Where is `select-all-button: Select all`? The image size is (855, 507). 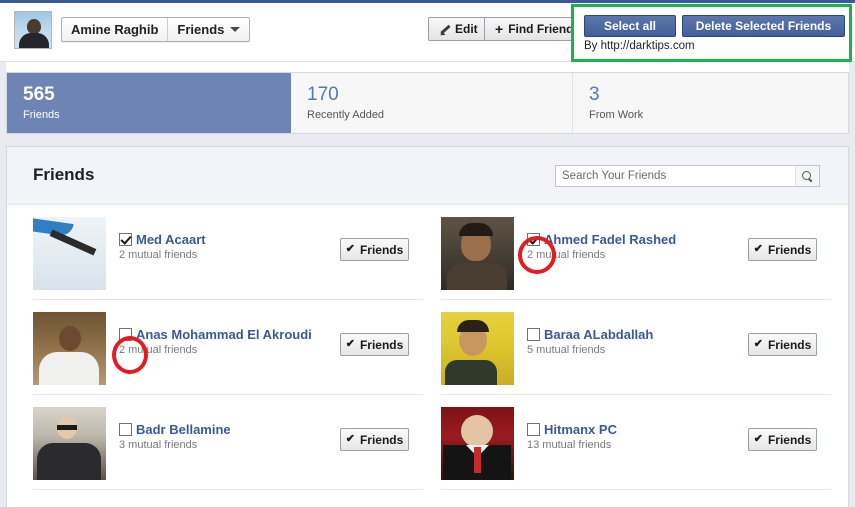 select-all-button: Select all is located at coordinates (630, 26).